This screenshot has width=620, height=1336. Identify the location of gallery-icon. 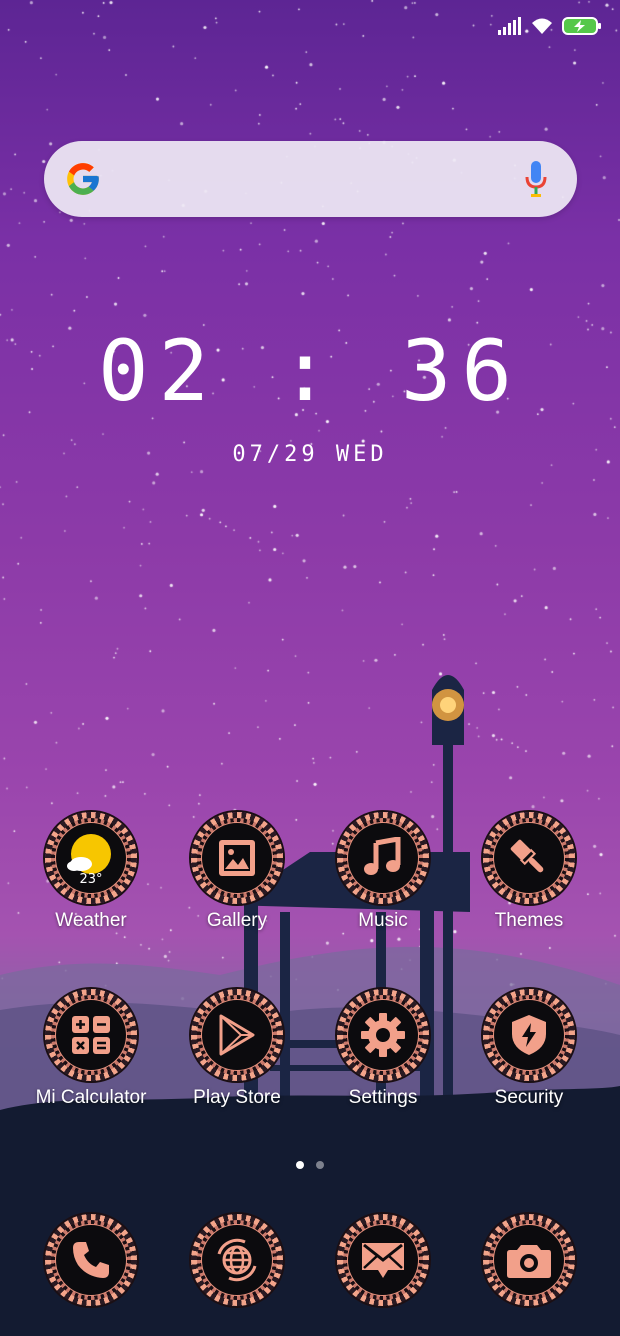
(237, 858).